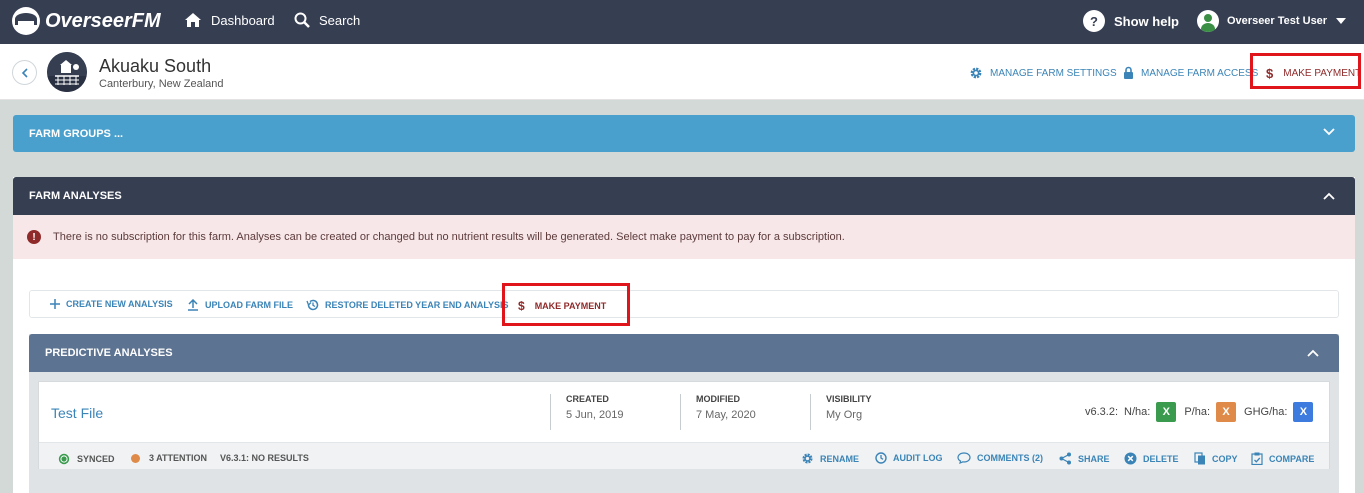 Image resolution: width=1364 pixels, height=493 pixels. Describe the element at coordinates (1128, 72) in the screenshot. I see `lock-icon` at that location.